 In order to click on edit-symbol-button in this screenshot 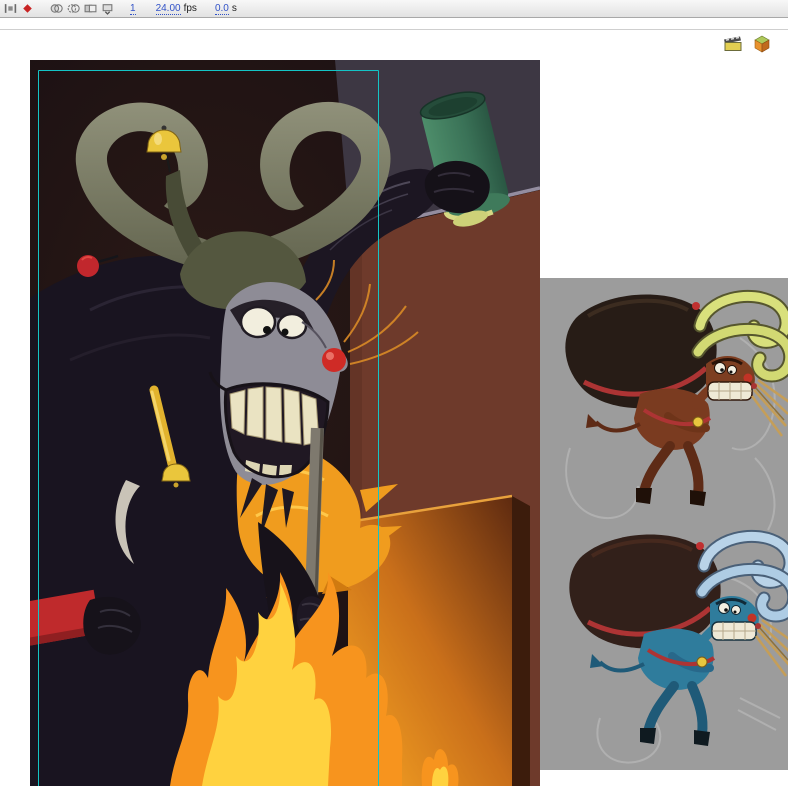, I will do `click(762, 44)`.